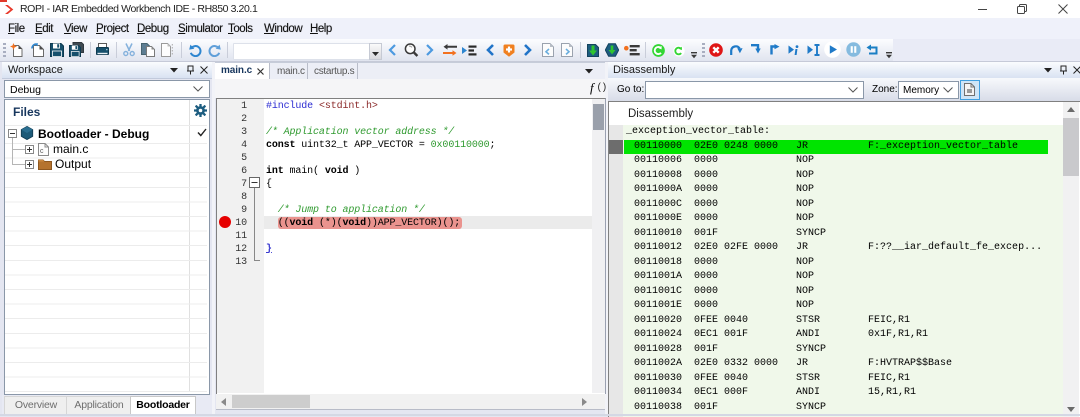  I want to click on svg-text: c, so click(42, 151).